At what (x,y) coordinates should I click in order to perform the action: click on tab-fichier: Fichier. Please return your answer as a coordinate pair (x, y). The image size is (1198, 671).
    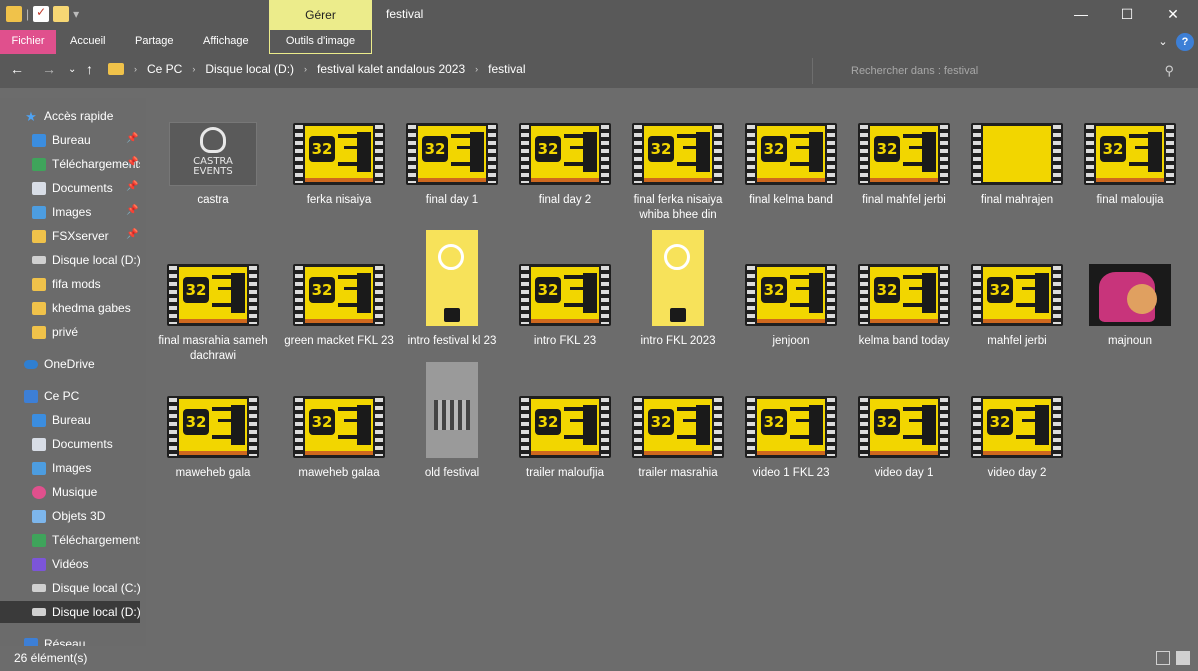
    Looking at the image, I should click on (28, 42).